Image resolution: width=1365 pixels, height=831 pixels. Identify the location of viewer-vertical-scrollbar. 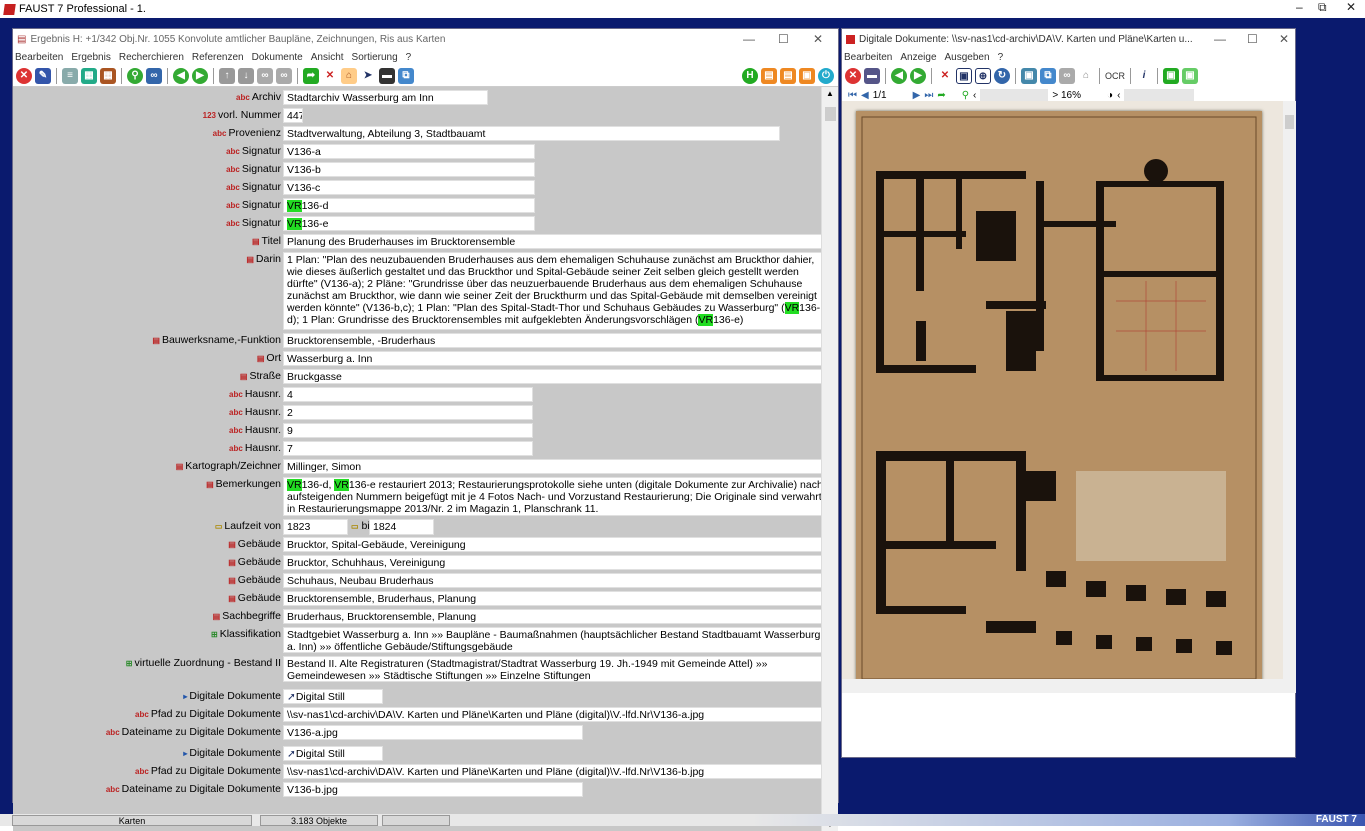
(1289, 390).